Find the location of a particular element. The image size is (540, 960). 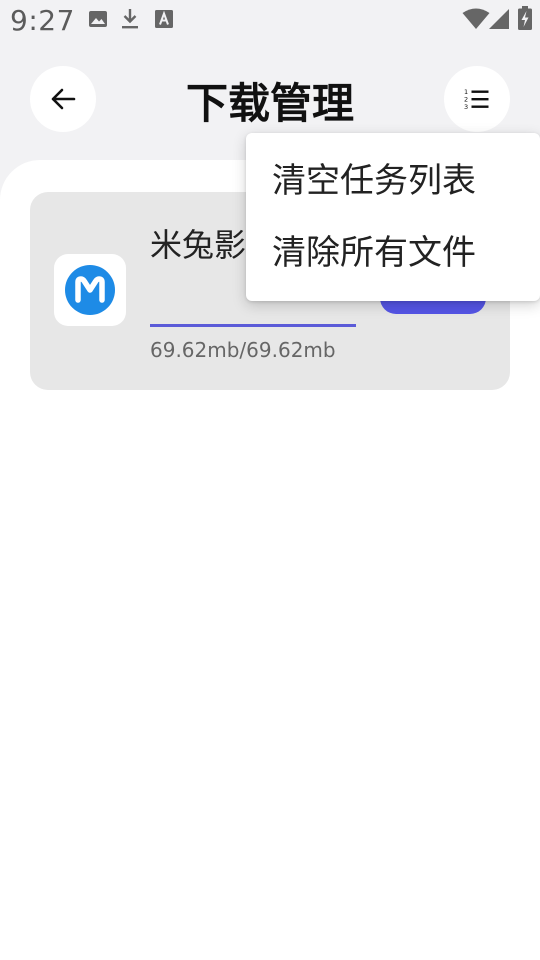

menu-item-delete-all-files: 清除所有文件 is located at coordinates (402, 253).